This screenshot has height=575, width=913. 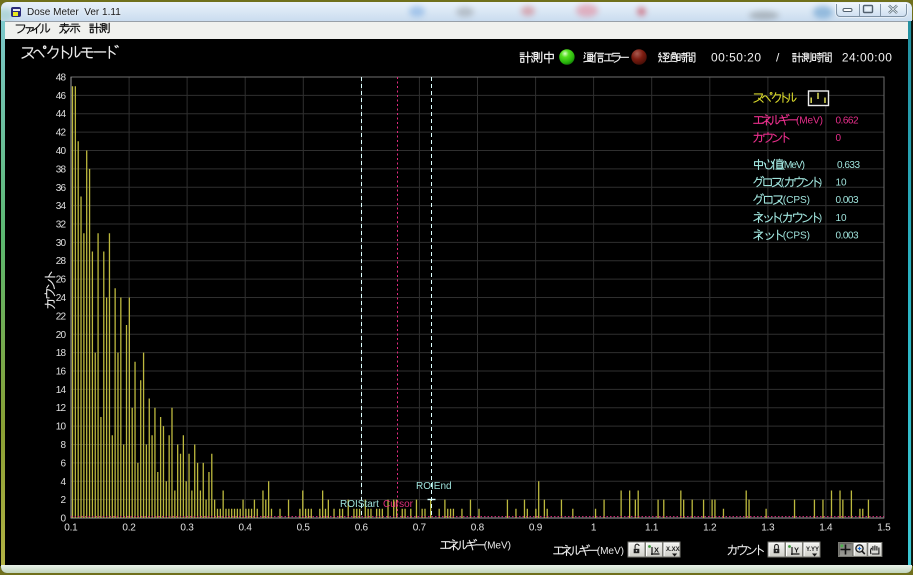 I want to click on svg-text: 16, so click(x=61, y=372).